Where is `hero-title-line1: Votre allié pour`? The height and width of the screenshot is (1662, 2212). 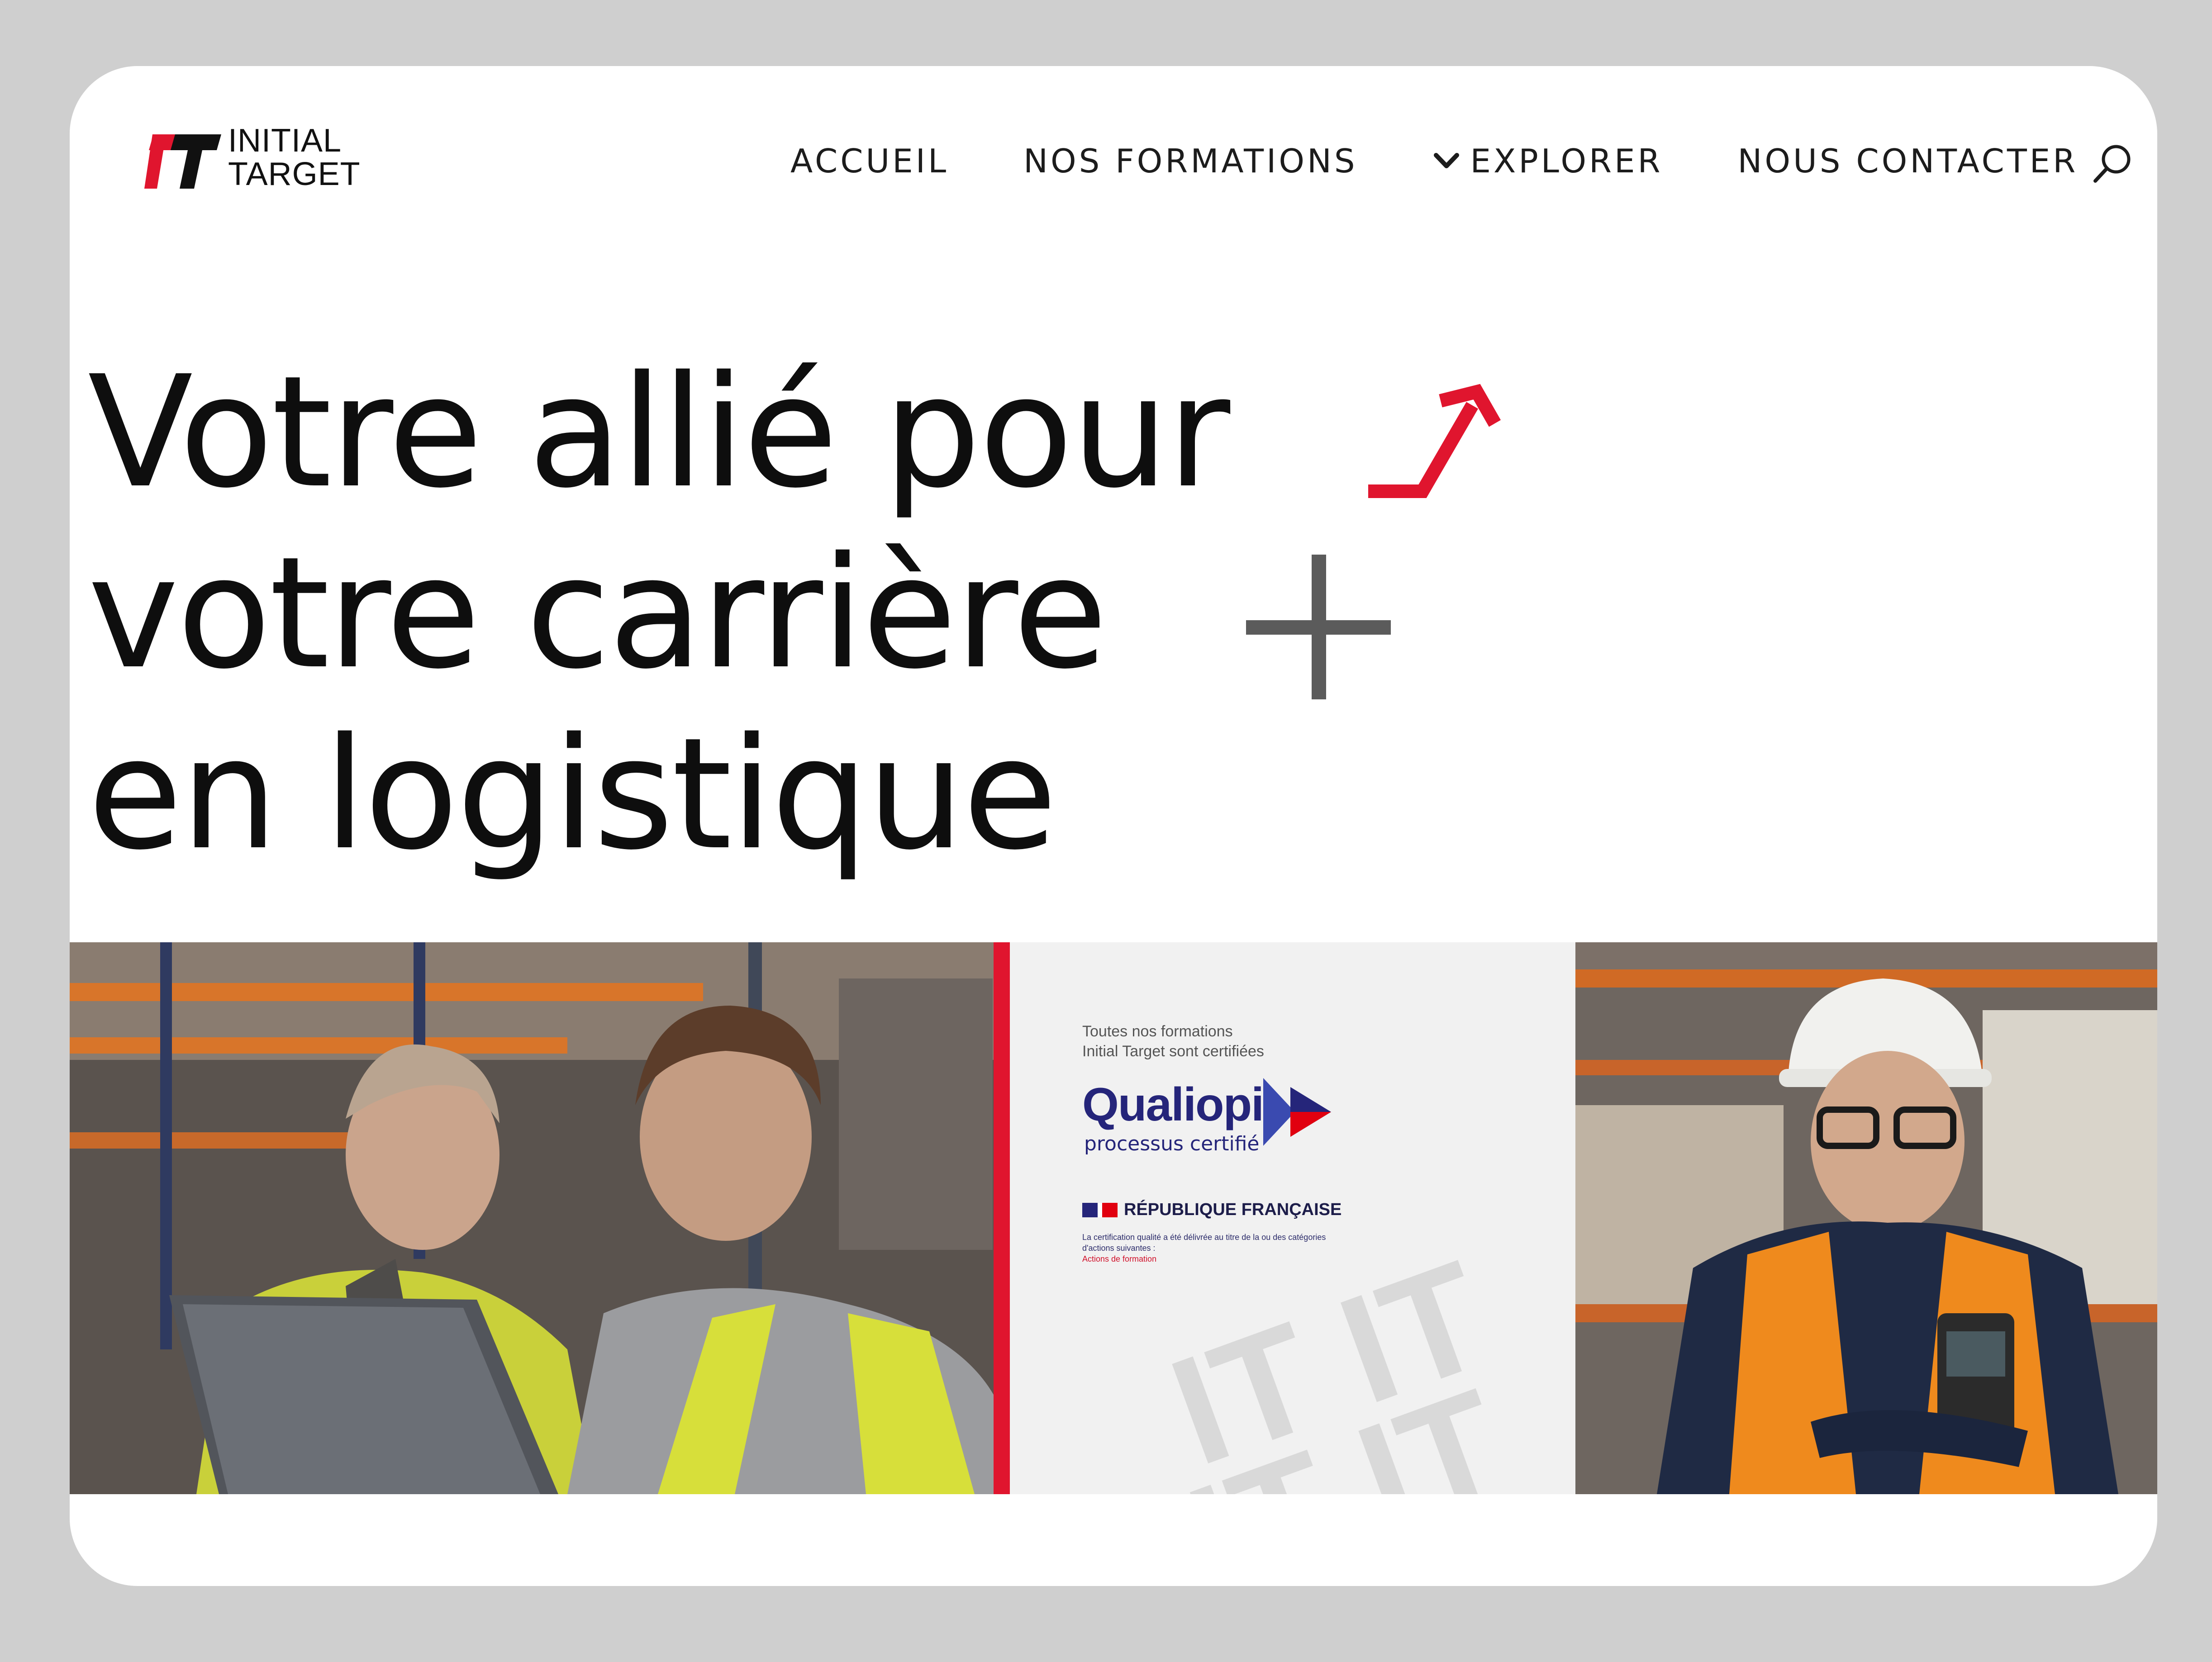
hero-title-line1: Votre allié pour is located at coordinates (659, 433).